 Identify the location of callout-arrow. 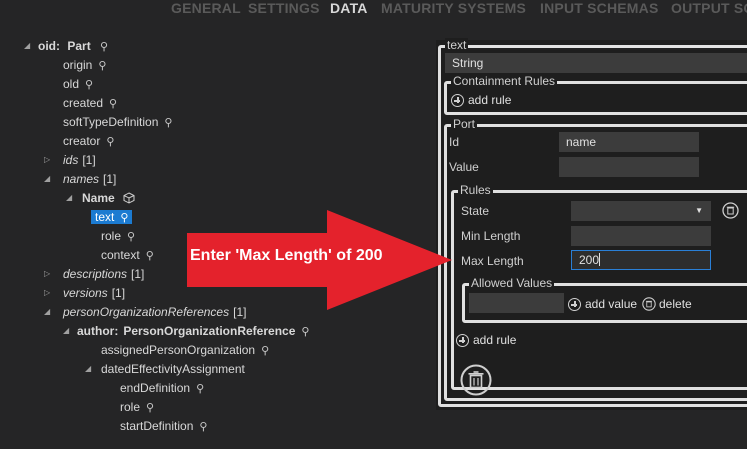
(319, 260).